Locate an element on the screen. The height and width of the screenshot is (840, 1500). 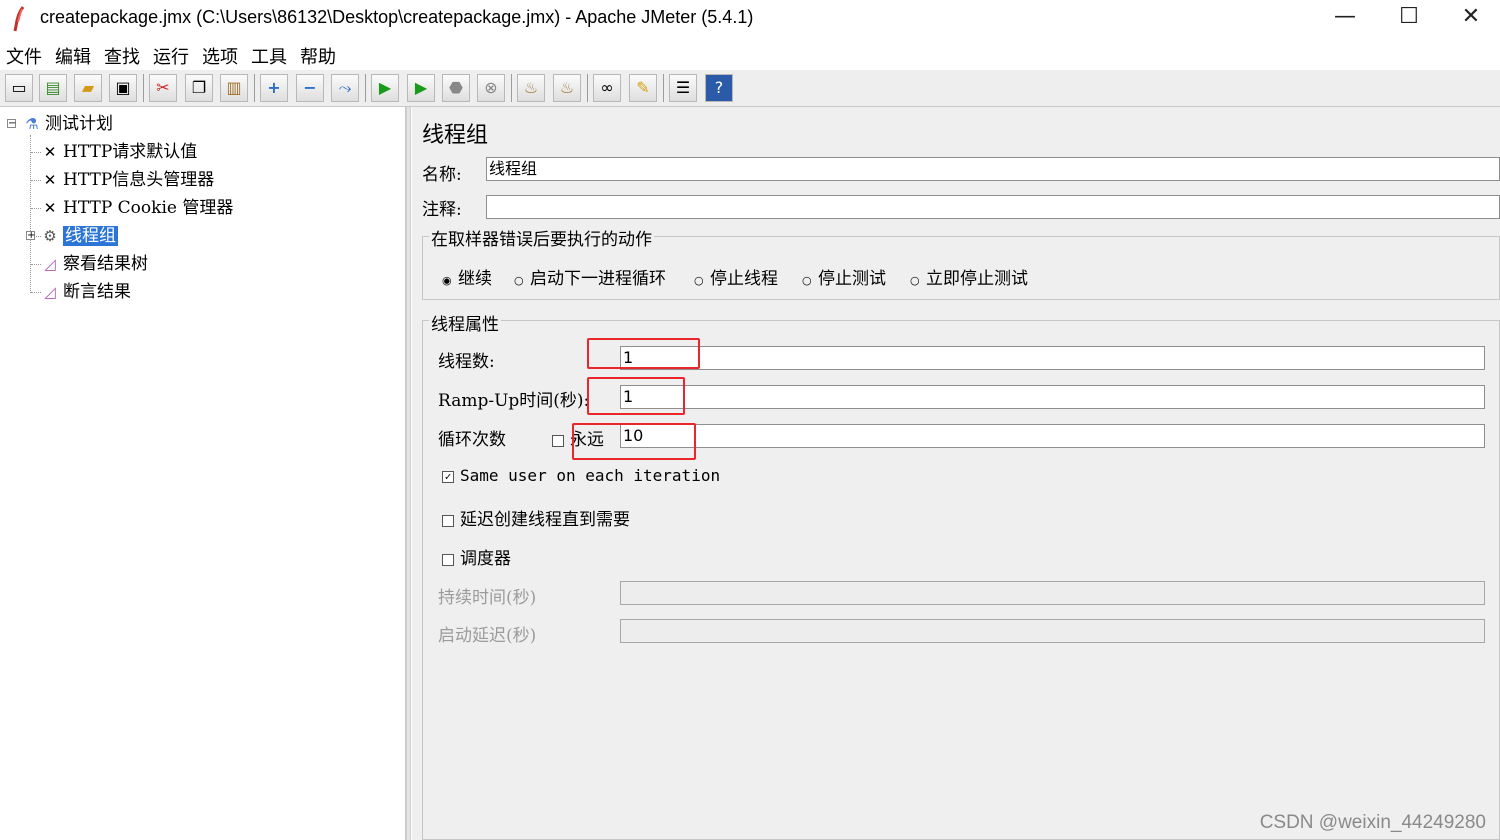
comment-field is located at coordinates (993, 207).